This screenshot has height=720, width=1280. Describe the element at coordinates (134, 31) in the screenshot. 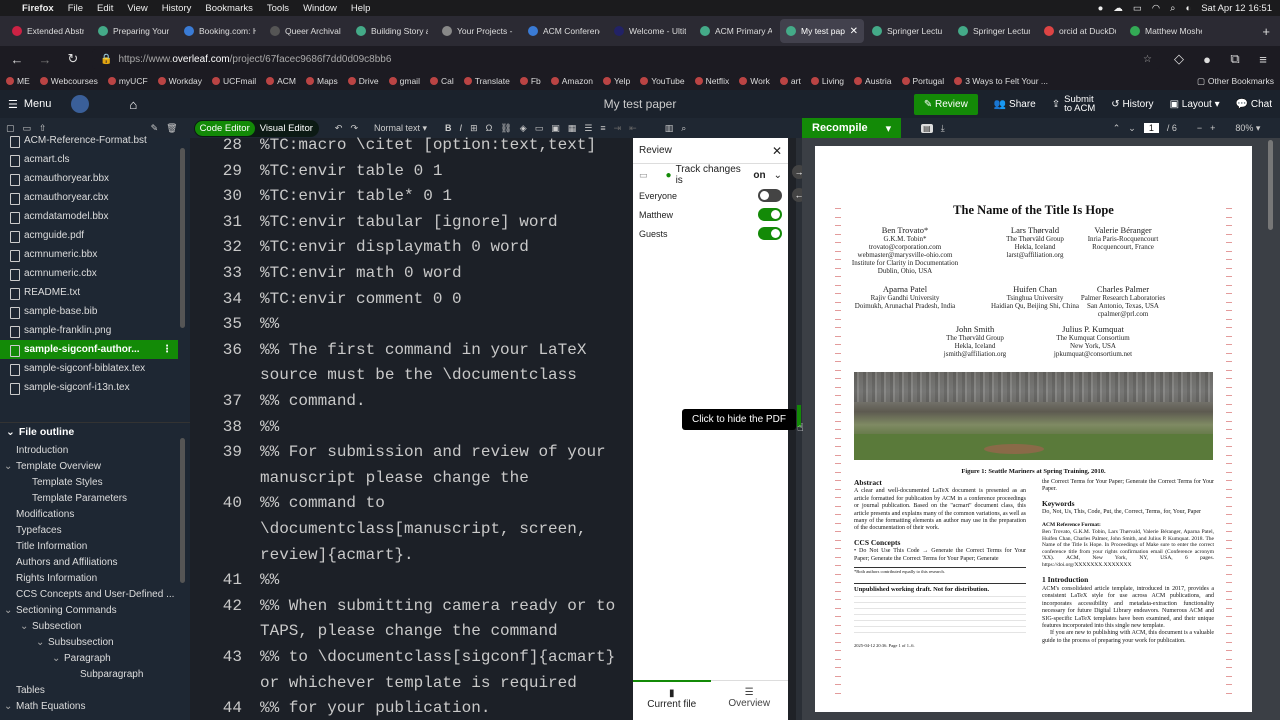

I see `browser-tab: Preparing Your` at that location.